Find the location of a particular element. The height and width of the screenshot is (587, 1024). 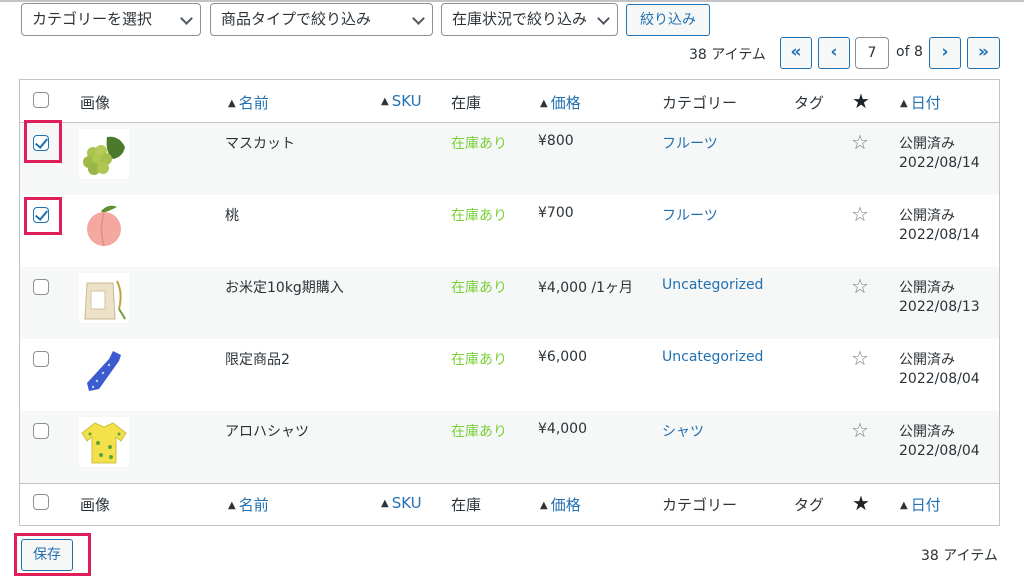

next-page-button: › is located at coordinates (945, 53).